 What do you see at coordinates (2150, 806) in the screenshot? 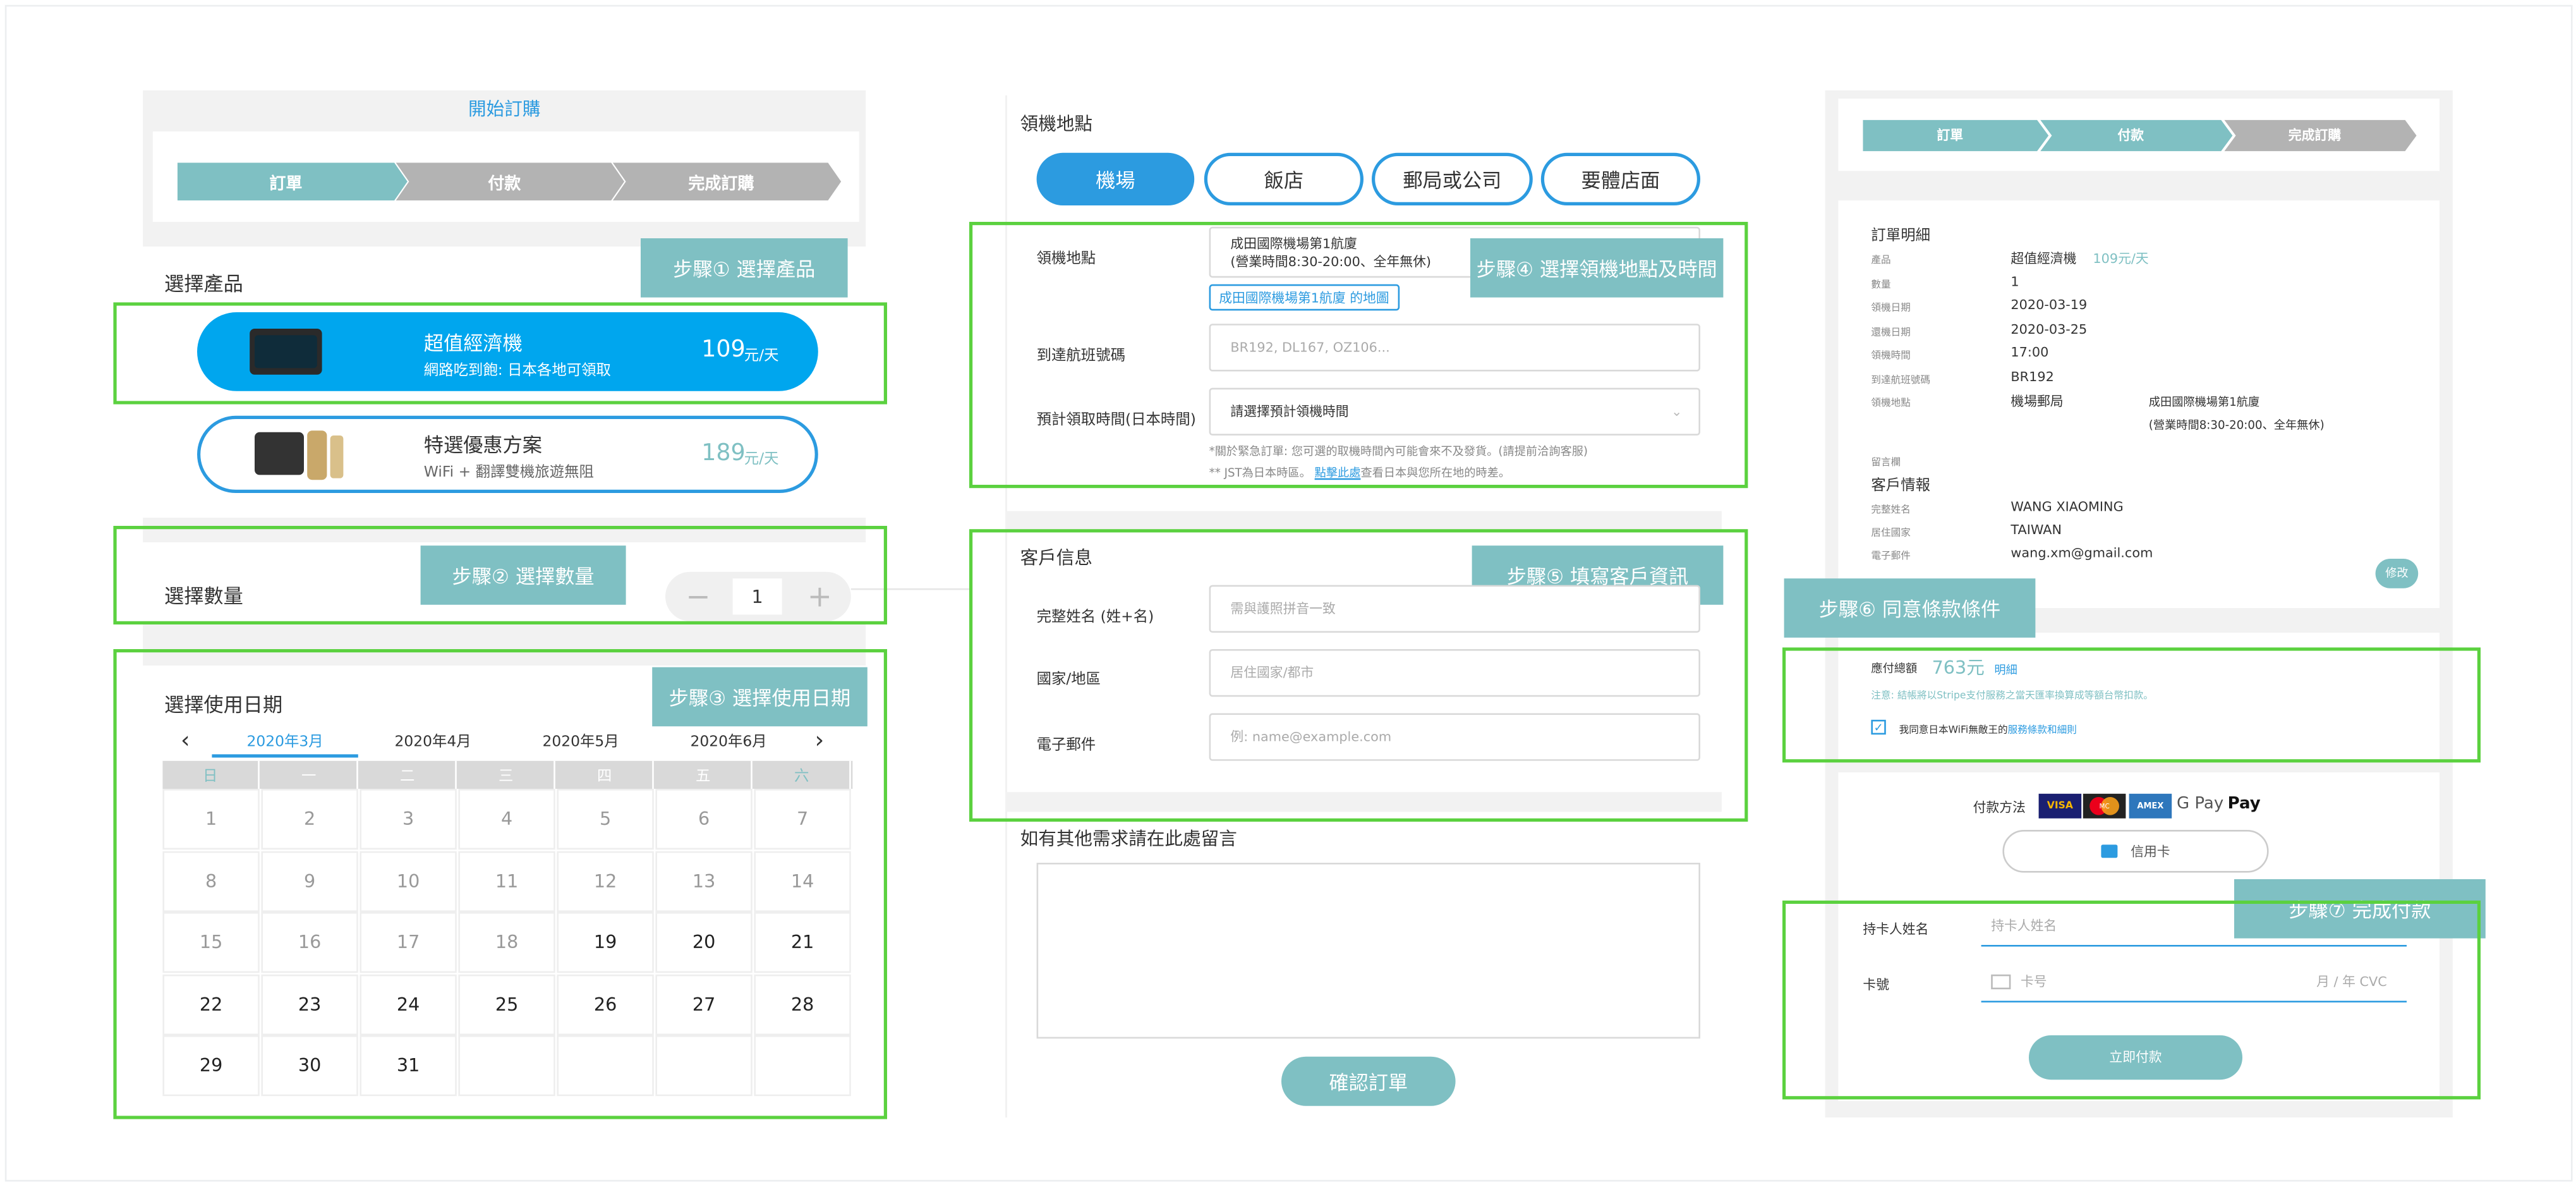
I see `amex-icon: AMEX` at bounding box center [2150, 806].